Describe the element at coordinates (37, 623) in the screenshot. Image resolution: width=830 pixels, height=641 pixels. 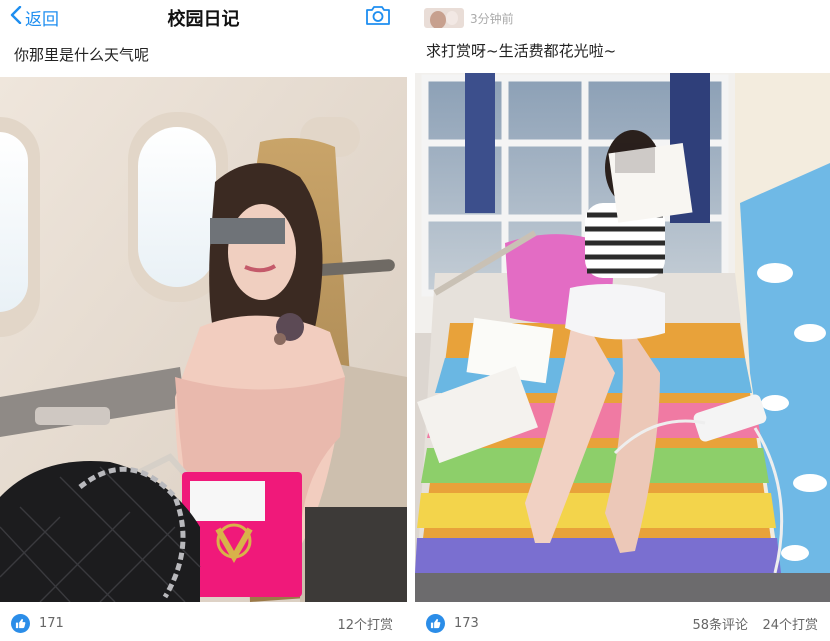
I see `like-button: 171` at that location.